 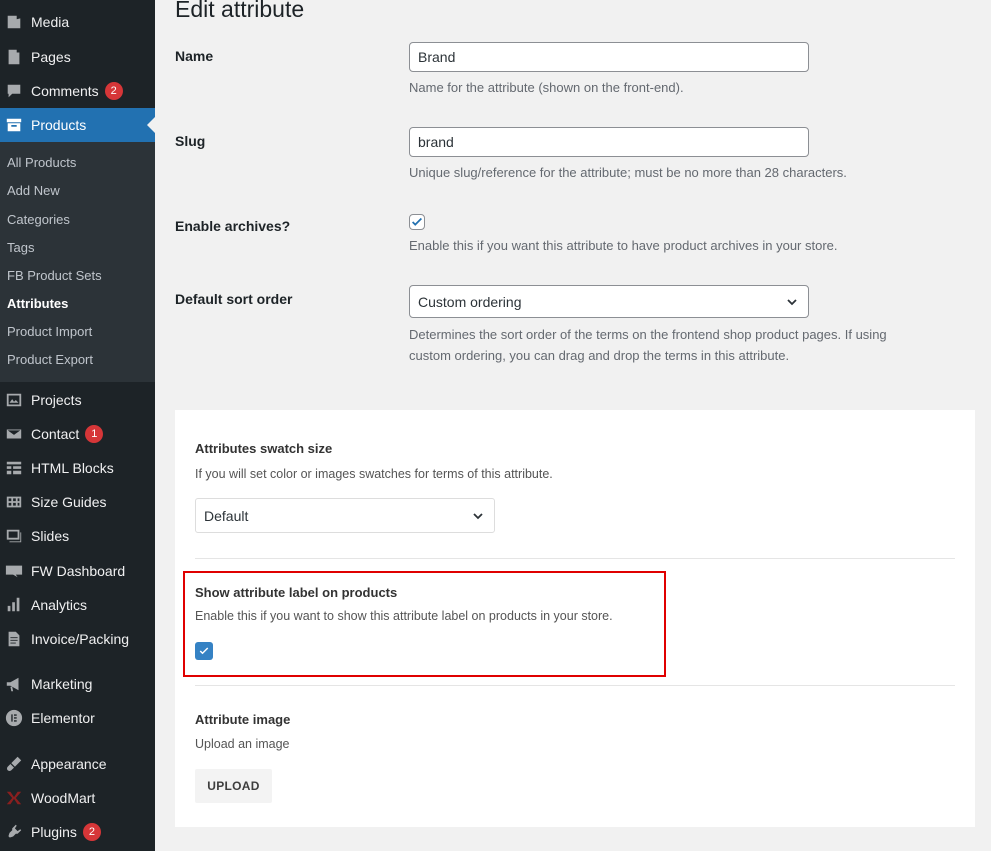 I want to click on menu-item-media: Media, so click(x=77, y=22).